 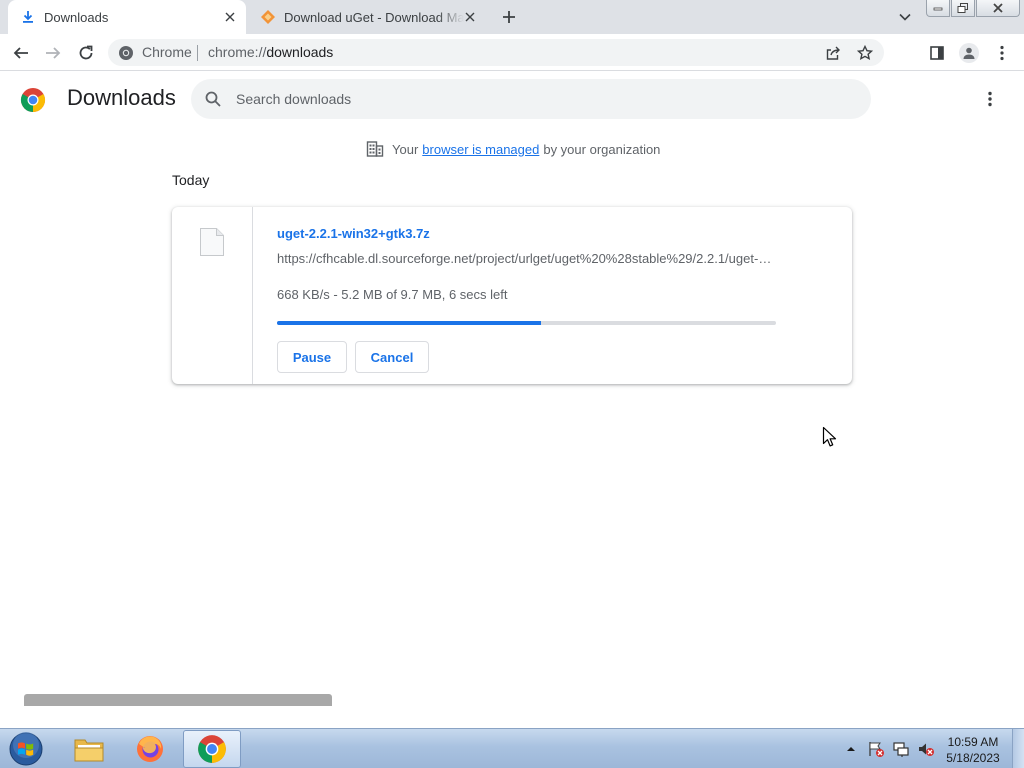 I want to click on firefox-icon, so click(x=150, y=749).